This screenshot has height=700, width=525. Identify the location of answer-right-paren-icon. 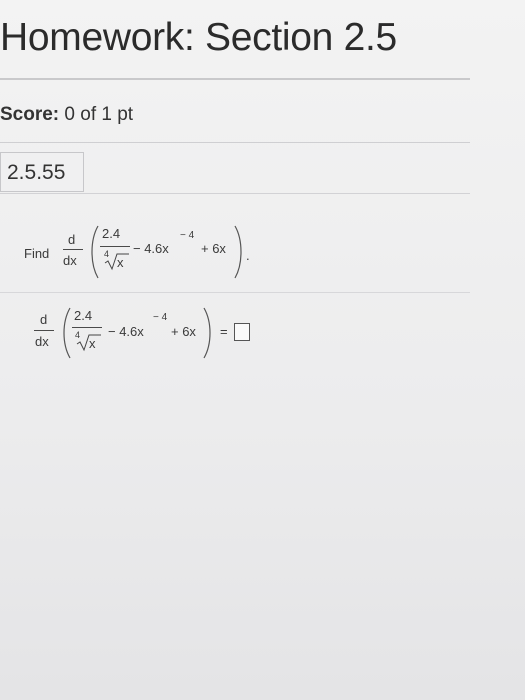
(207, 333).